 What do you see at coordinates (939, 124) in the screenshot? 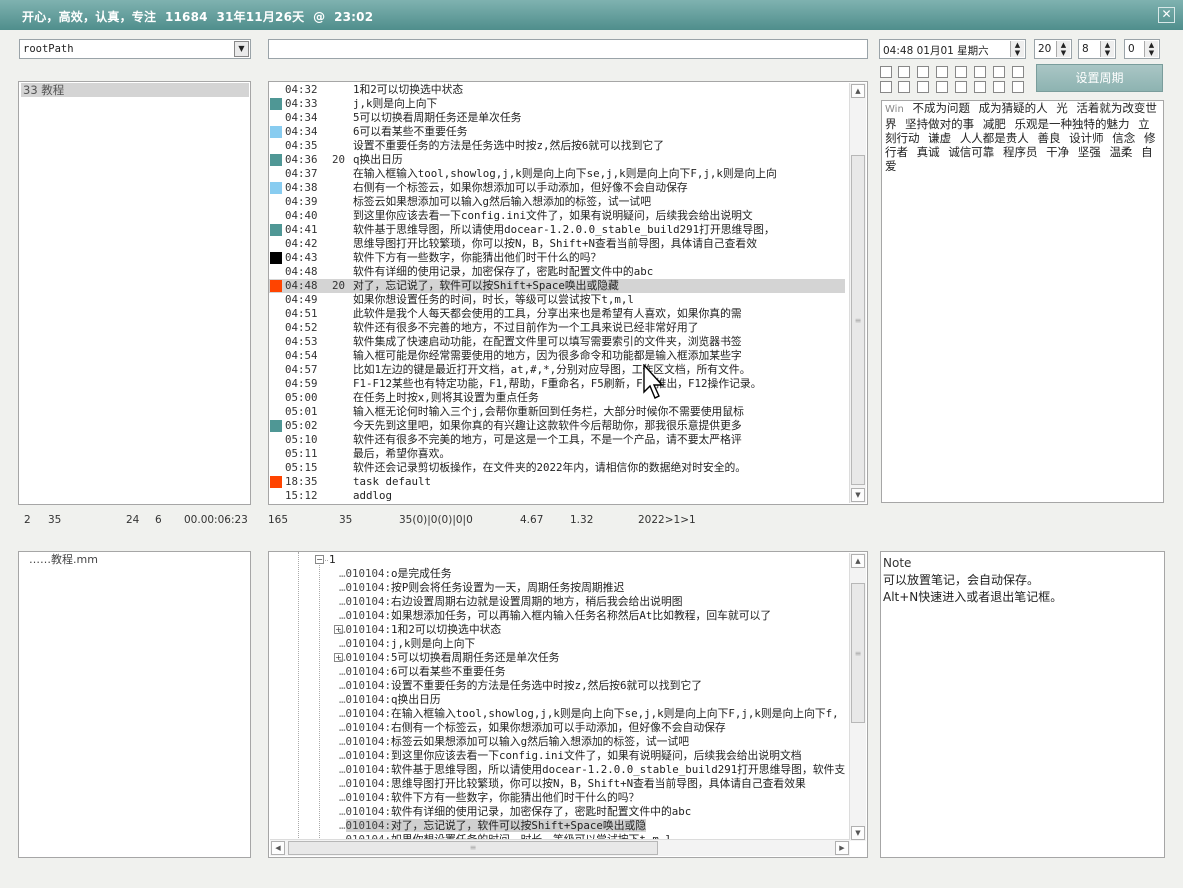
I see `tag-item: 坚持做对的事` at bounding box center [939, 124].